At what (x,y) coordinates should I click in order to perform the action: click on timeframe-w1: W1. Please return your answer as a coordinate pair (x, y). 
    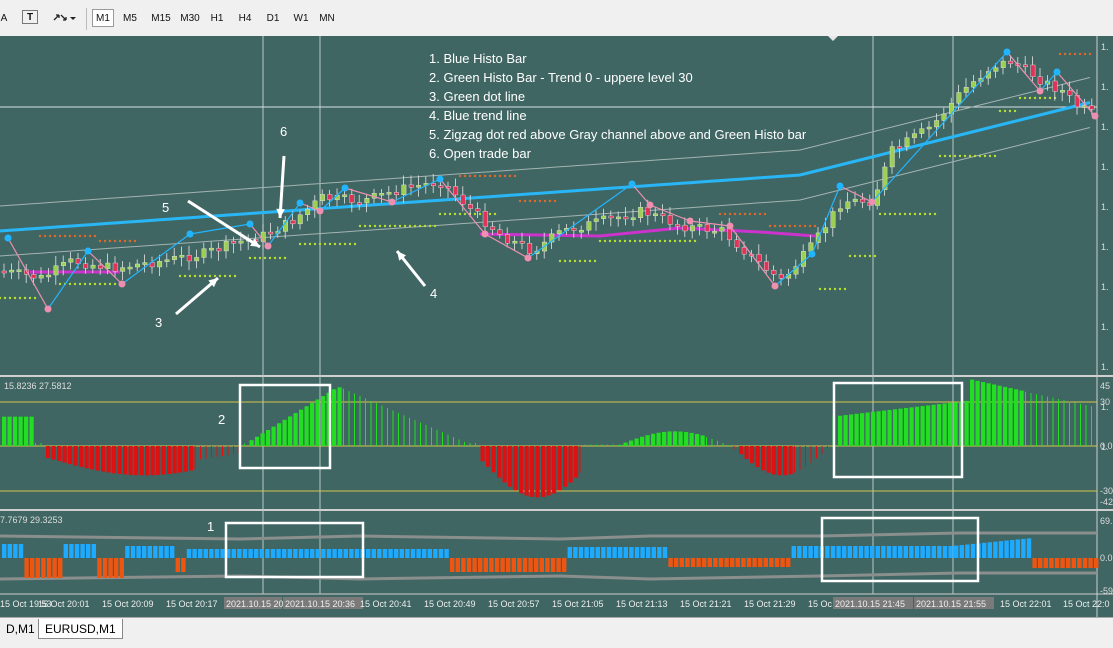
    Looking at the image, I should click on (301, 18).